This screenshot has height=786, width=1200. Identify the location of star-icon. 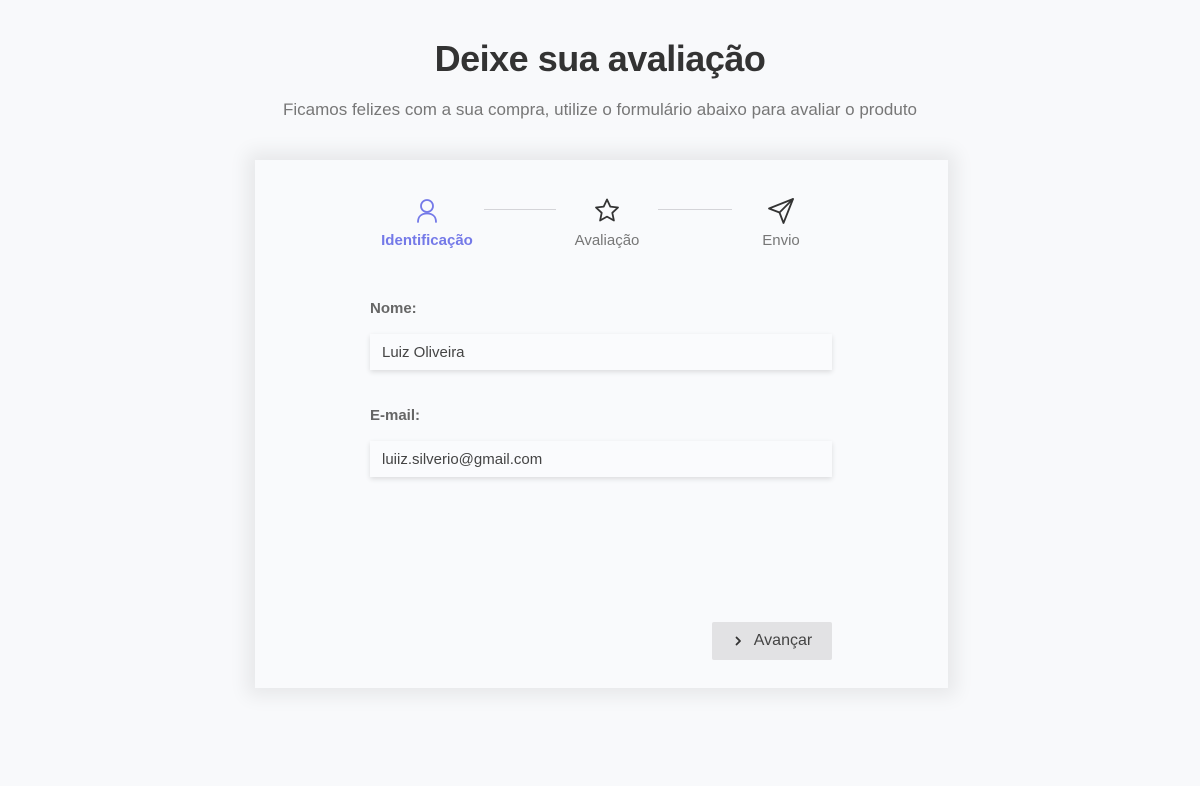
(607, 210).